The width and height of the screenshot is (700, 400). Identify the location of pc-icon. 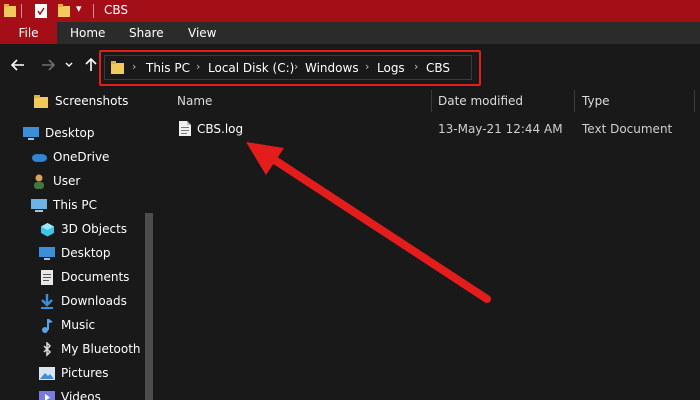
(39, 205).